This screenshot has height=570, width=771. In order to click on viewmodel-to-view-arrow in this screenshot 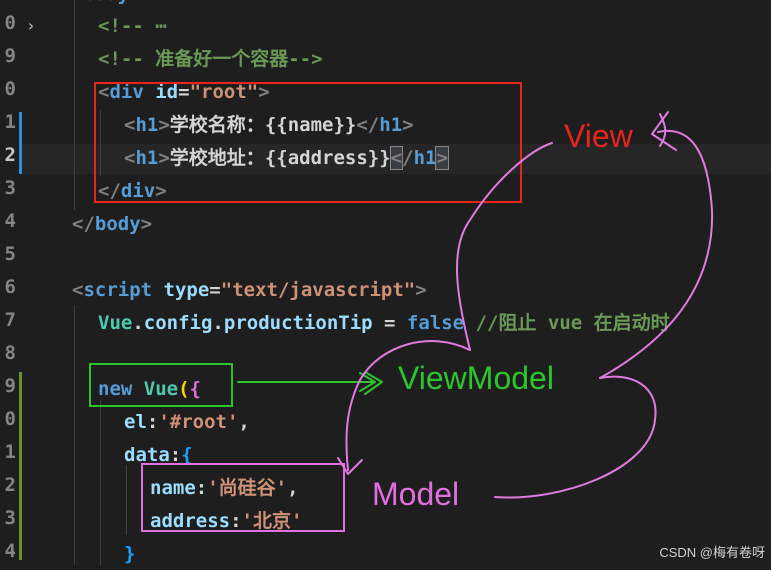, I will do `click(504, 246)`.